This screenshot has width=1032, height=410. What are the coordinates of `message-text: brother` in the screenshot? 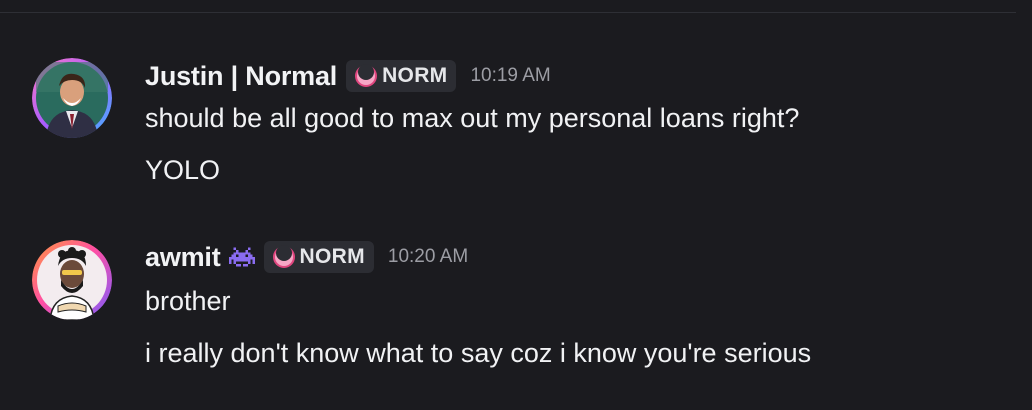 It's located at (188, 301).